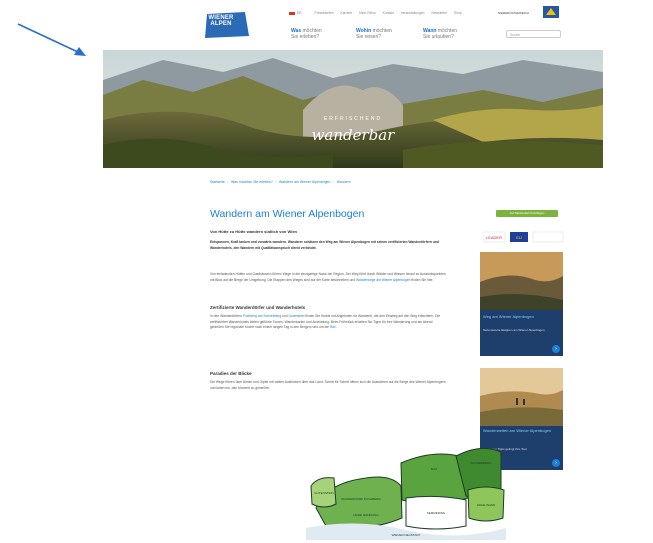 The width and height of the screenshot is (653, 543). Describe the element at coordinates (434, 469) in the screenshot. I see `map-label: RAX` at that location.